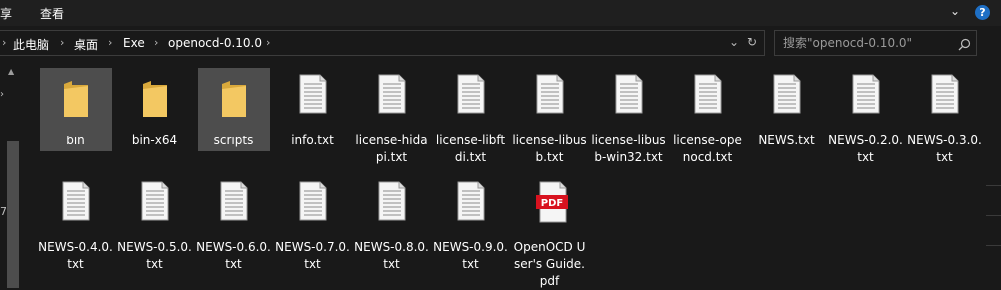 Image resolution: width=1001 pixels, height=290 pixels. I want to click on menu-share: 享, so click(6, 13).